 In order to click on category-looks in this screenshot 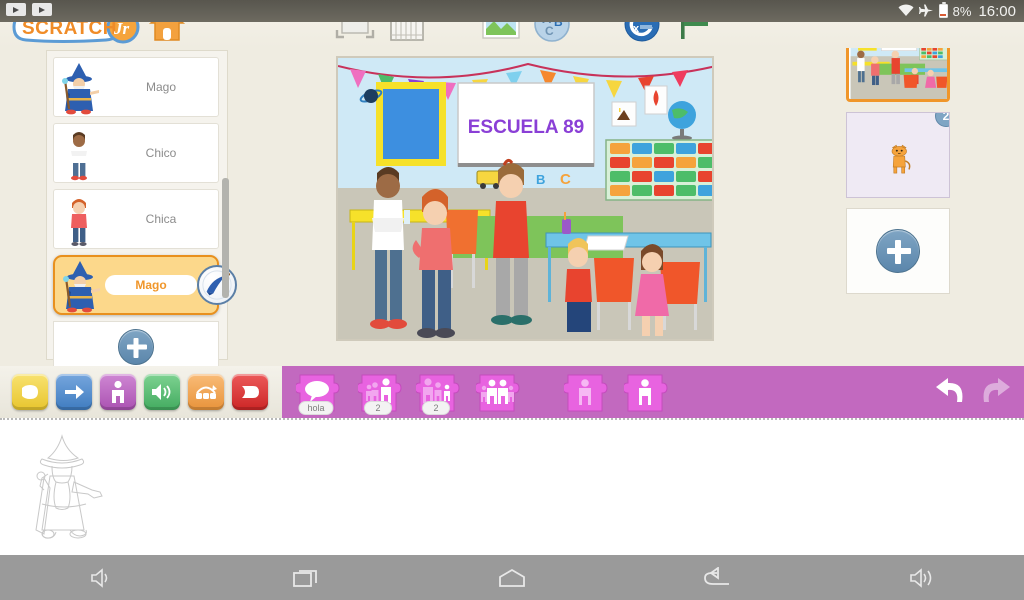, I will do `click(118, 392)`.